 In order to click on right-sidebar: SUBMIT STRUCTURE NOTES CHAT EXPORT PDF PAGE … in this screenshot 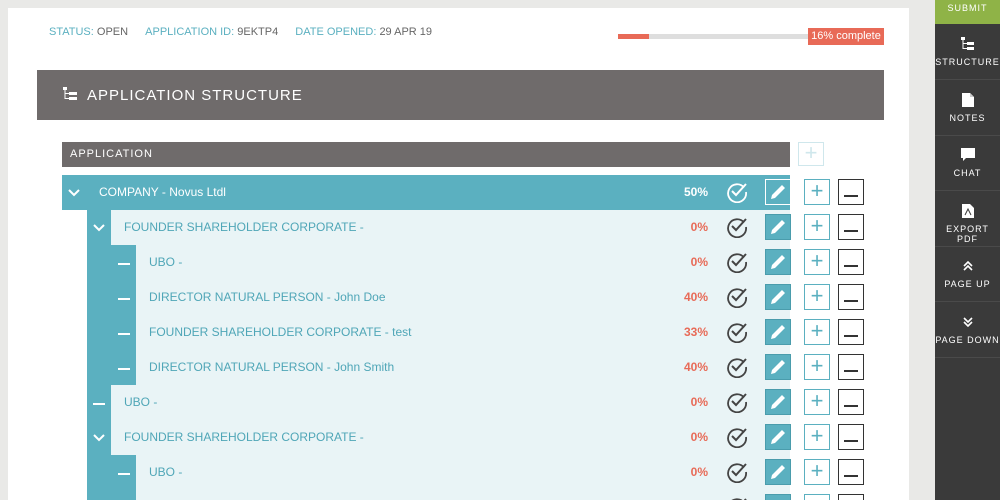, I will do `click(967, 250)`.